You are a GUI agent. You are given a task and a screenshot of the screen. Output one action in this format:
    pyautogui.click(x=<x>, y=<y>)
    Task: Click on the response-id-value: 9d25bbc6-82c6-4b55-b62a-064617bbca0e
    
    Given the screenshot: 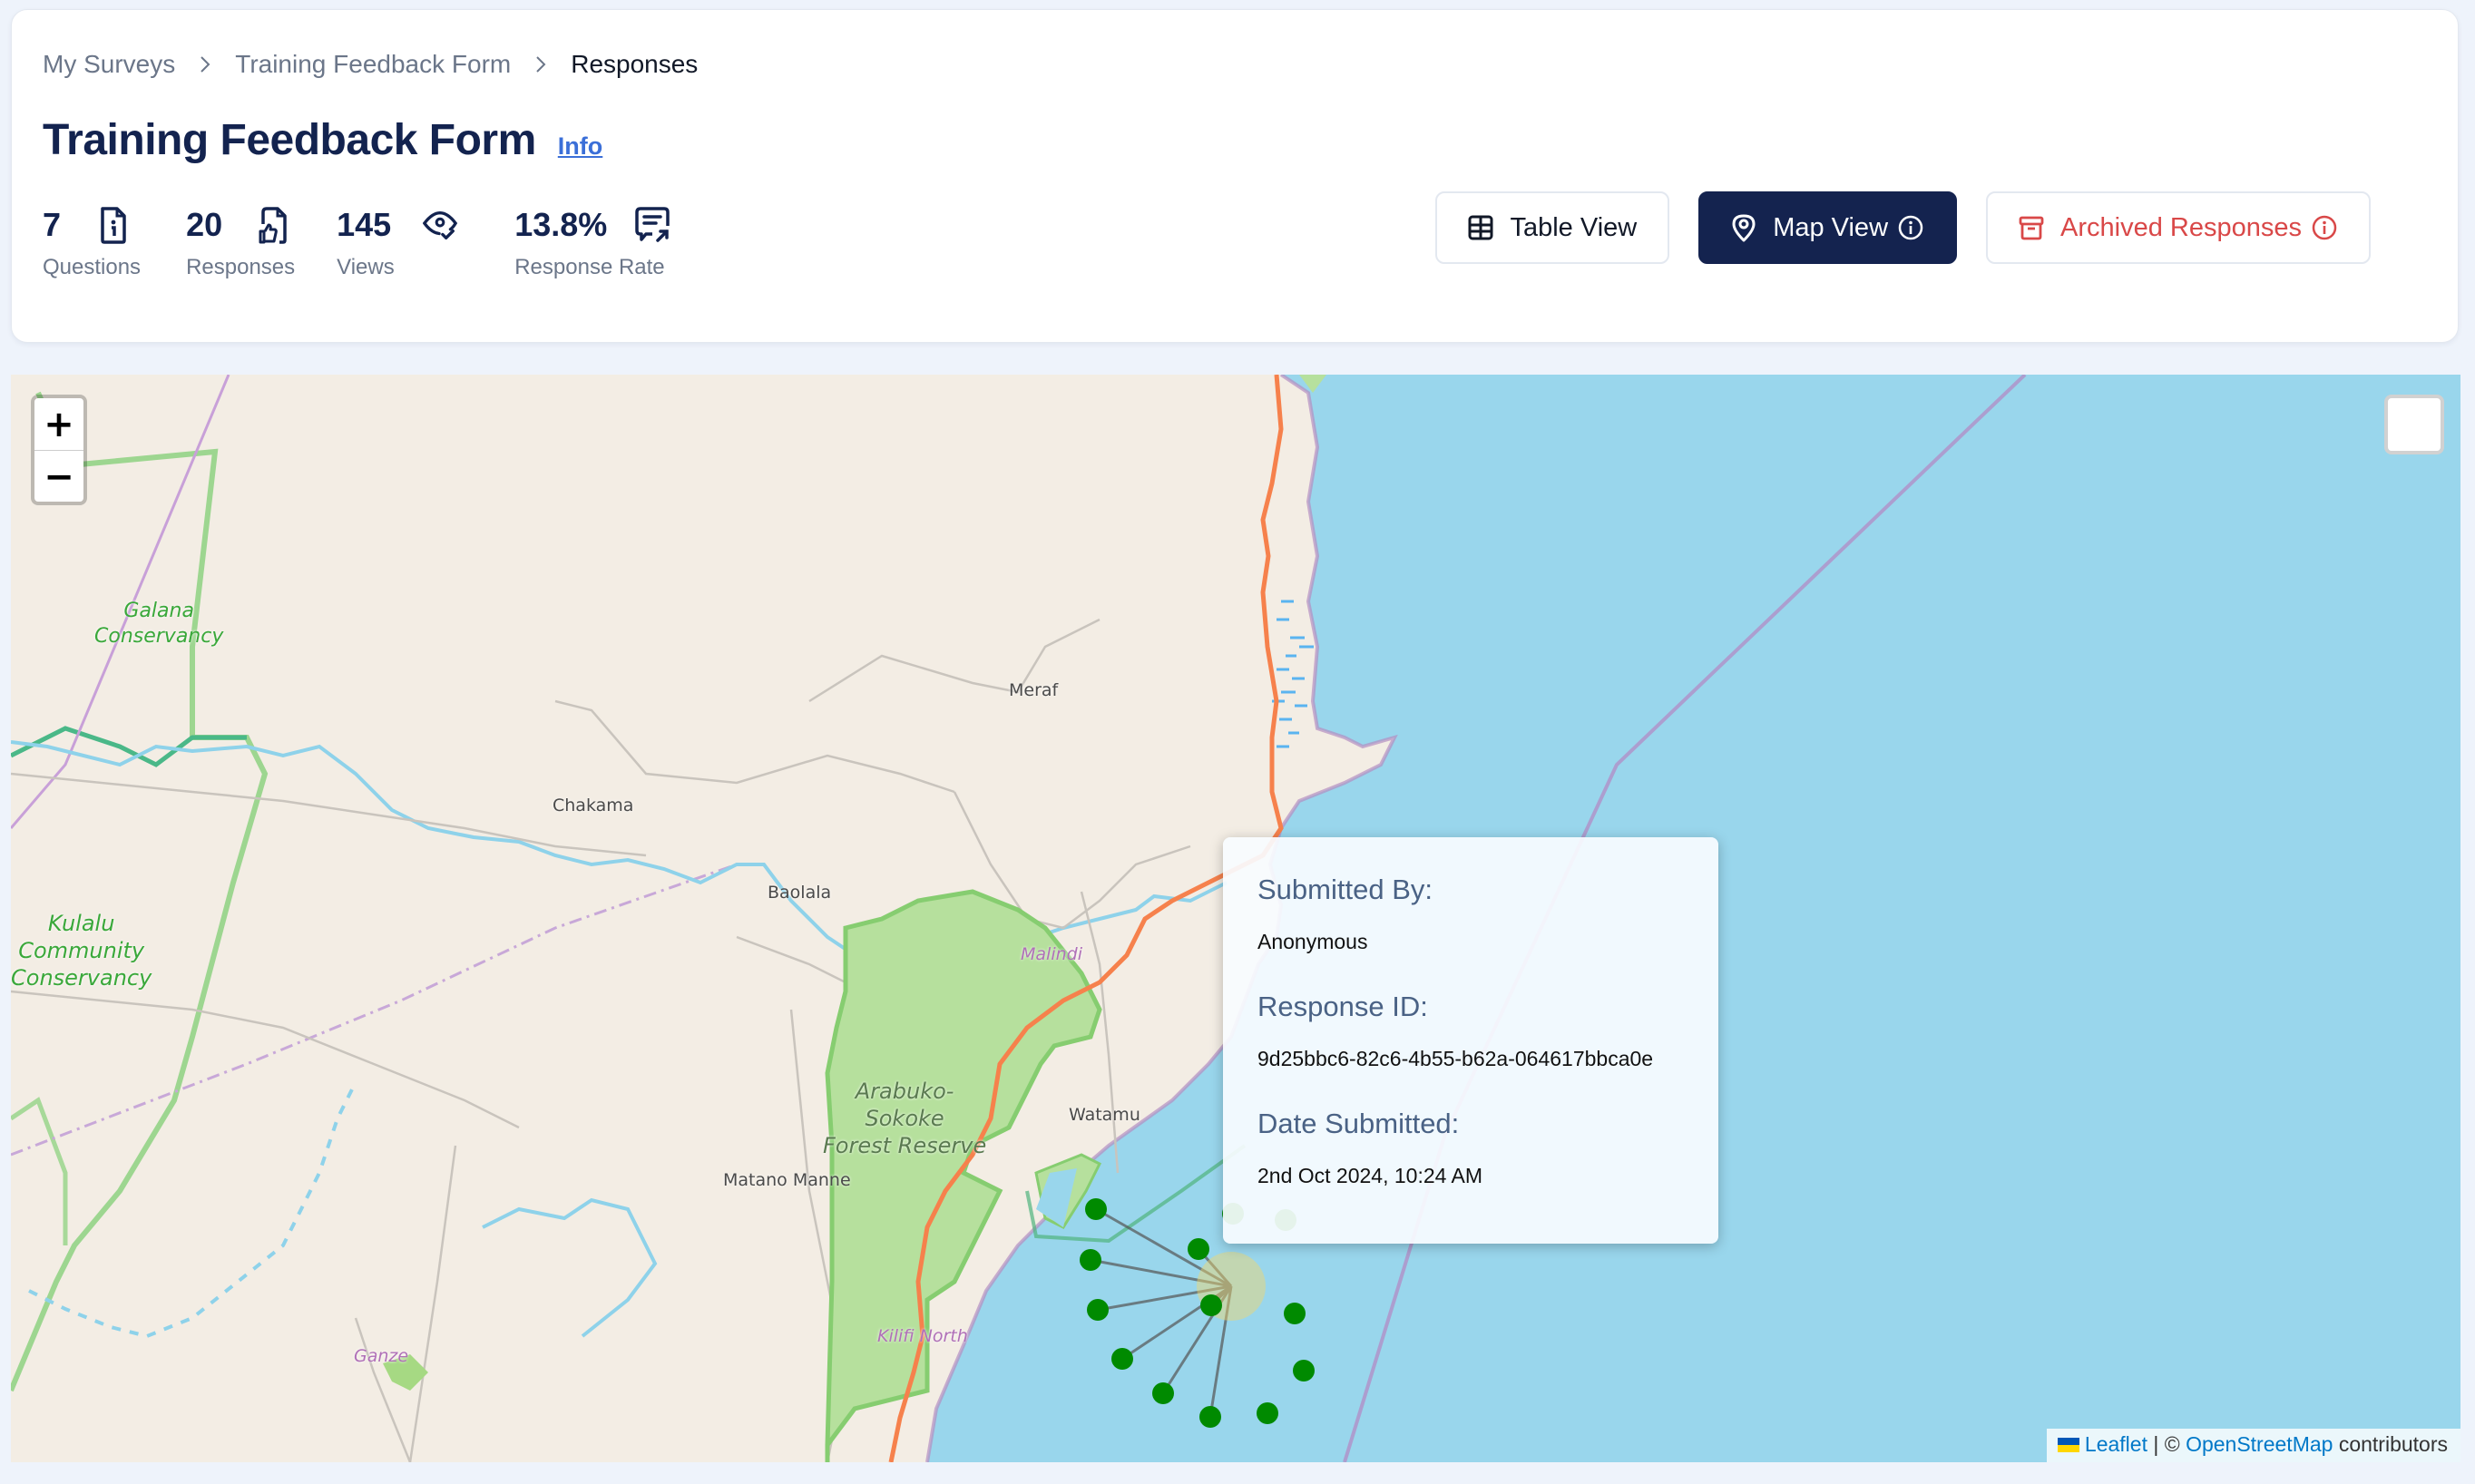 What is the action you would take?
    pyautogui.click(x=1455, y=1058)
    